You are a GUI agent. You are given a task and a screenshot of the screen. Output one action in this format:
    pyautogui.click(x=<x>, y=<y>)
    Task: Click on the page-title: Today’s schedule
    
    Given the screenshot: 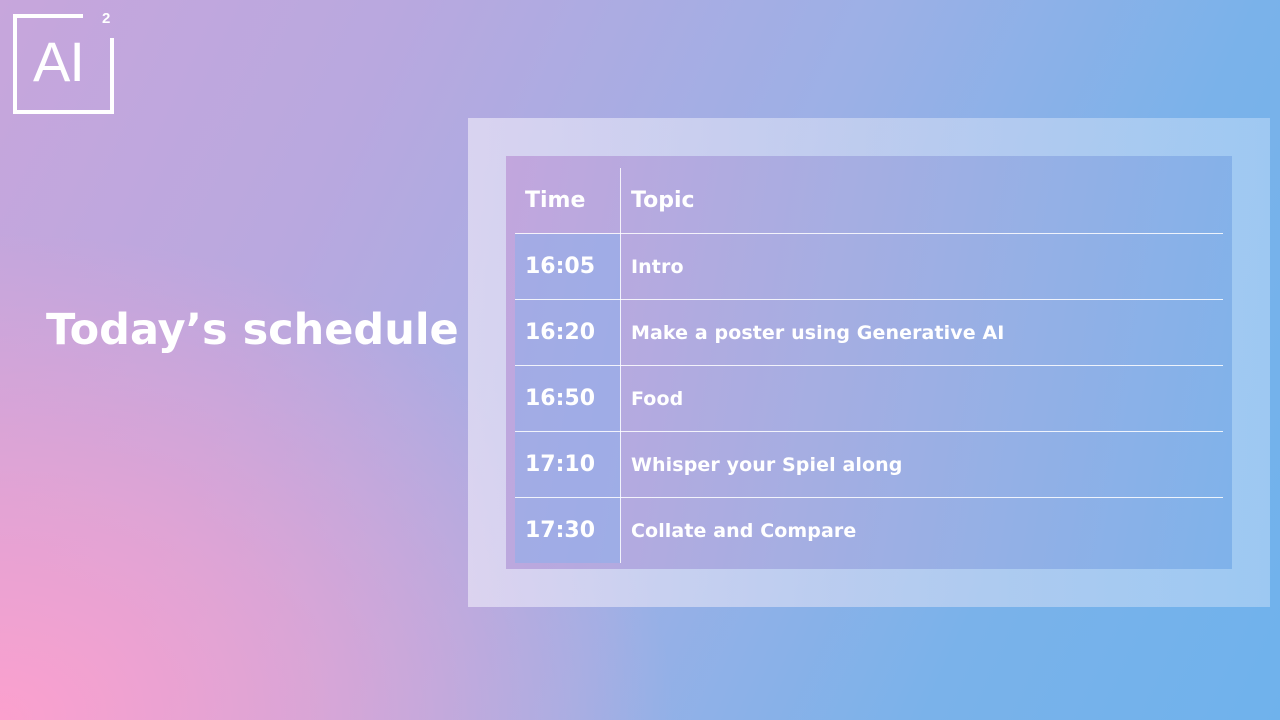 What is the action you would take?
    pyautogui.click(x=252, y=330)
    